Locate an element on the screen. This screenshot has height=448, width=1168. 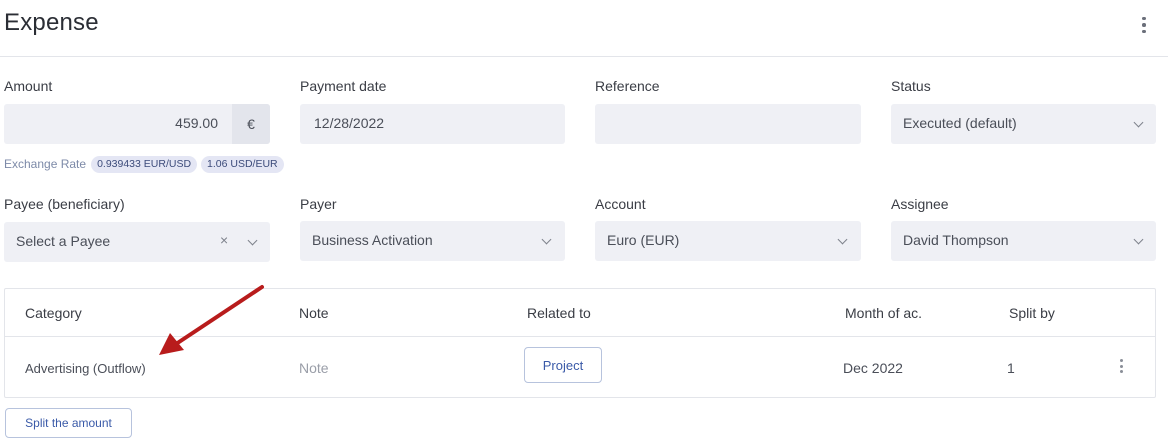
split-by-cell: 1 is located at coordinates (1011, 368).